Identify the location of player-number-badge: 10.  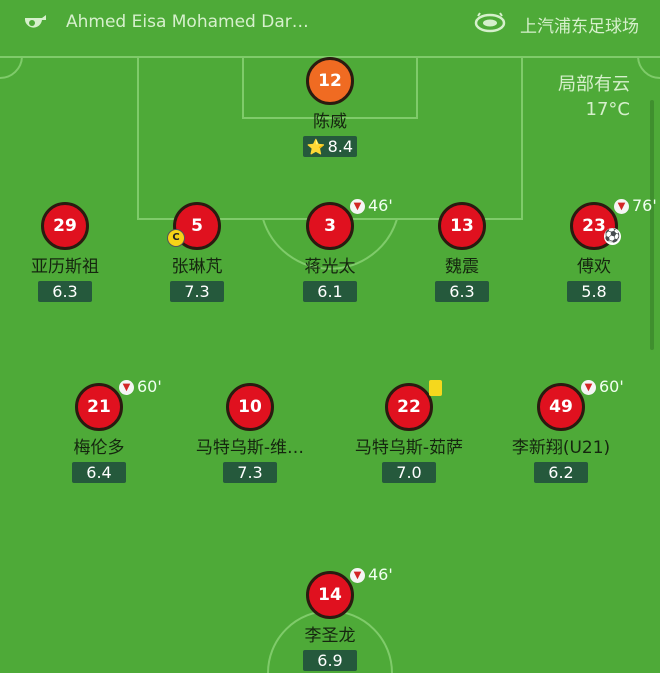
(250, 407).